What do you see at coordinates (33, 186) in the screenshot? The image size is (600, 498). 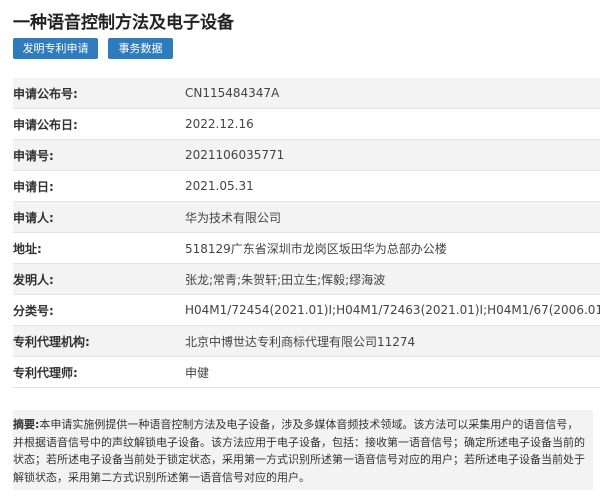 I see `field-label: 申请日:` at bounding box center [33, 186].